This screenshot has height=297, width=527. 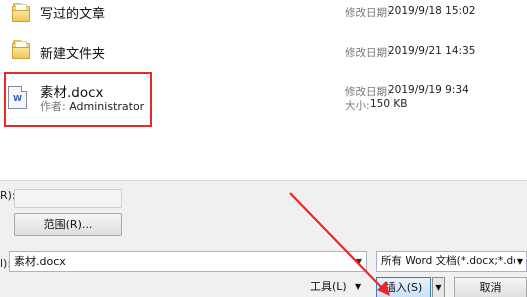 What do you see at coordinates (389, 104) in the screenshot?
I see `size-value: 150 KB` at bounding box center [389, 104].